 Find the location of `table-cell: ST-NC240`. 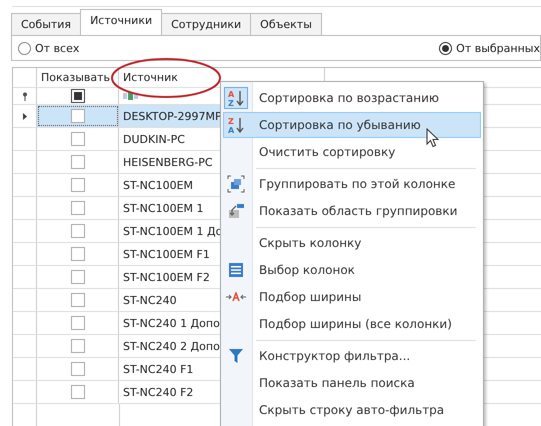

table-cell: ST-NC240 is located at coordinates (150, 300).